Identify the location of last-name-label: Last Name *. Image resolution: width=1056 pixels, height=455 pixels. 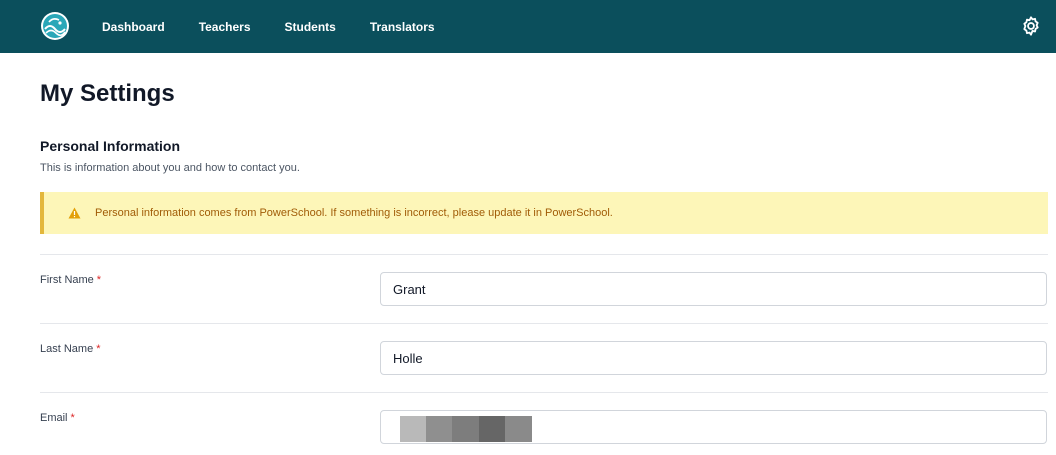
(70, 349).